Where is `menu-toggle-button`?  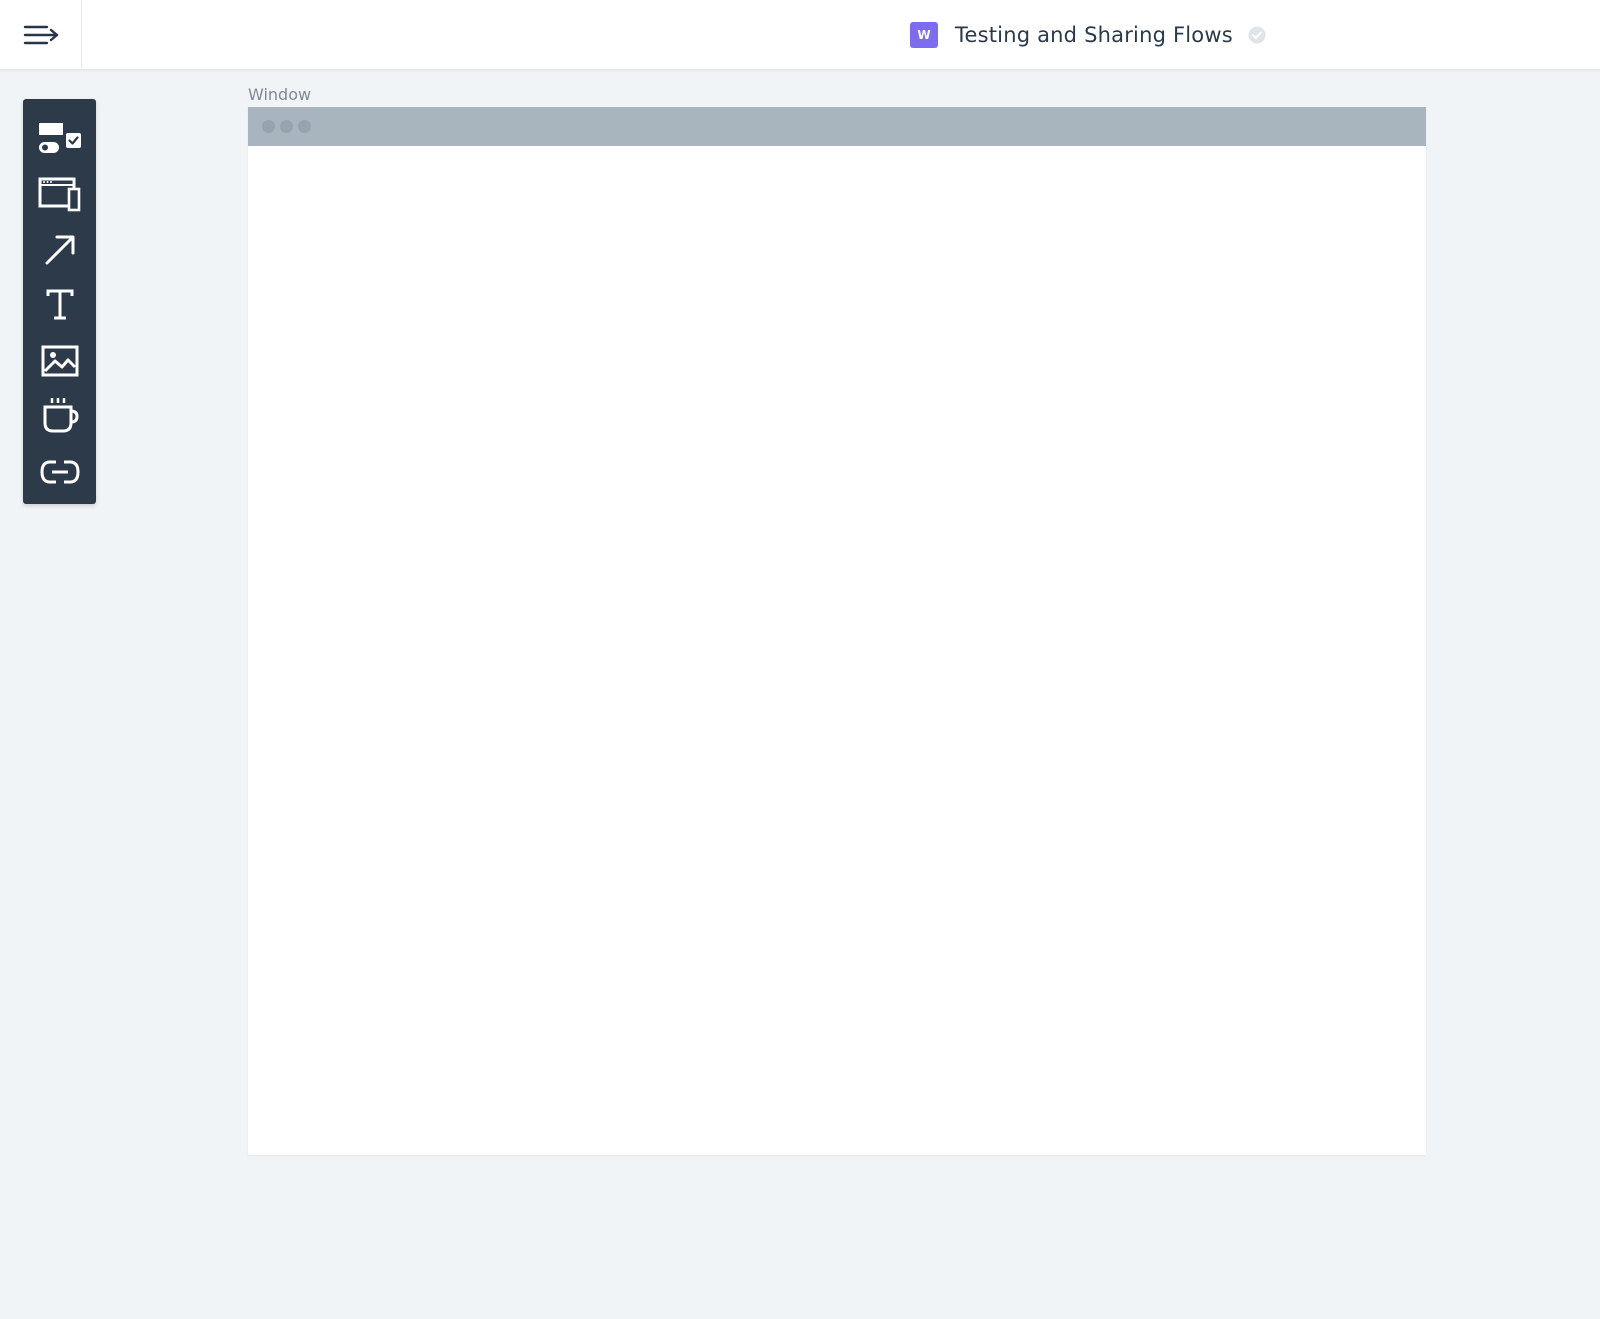 menu-toggle-button is located at coordinates (41, 34).